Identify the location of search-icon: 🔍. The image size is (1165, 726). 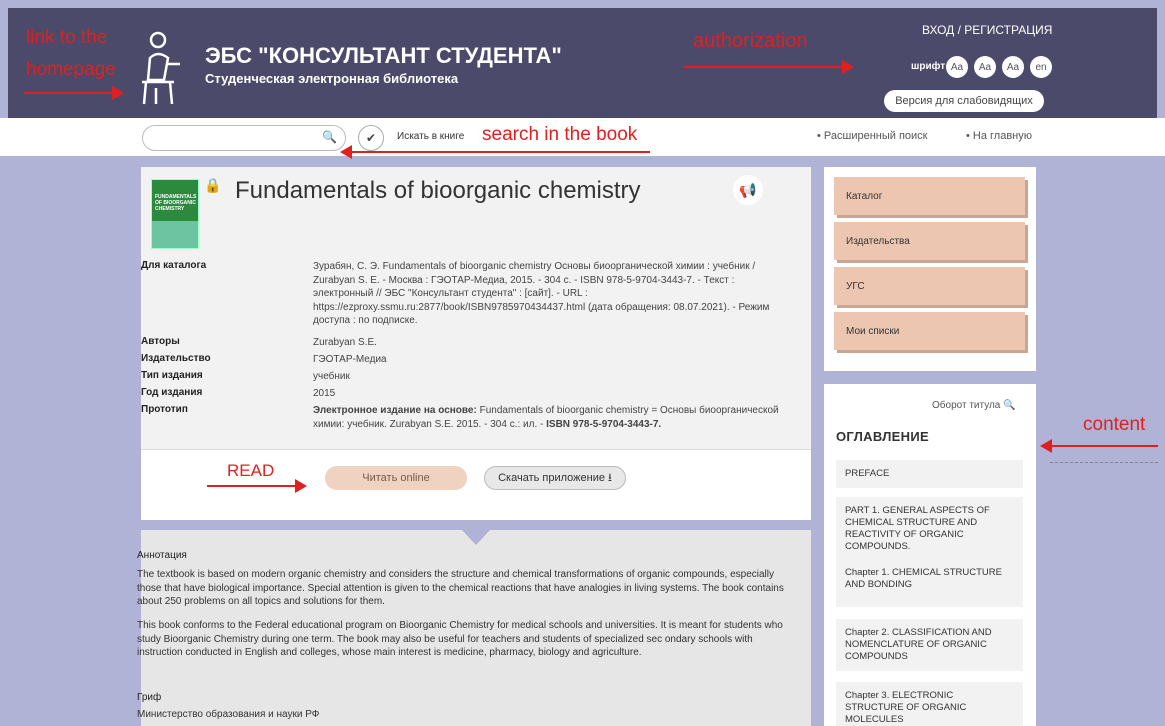
(329, 137).